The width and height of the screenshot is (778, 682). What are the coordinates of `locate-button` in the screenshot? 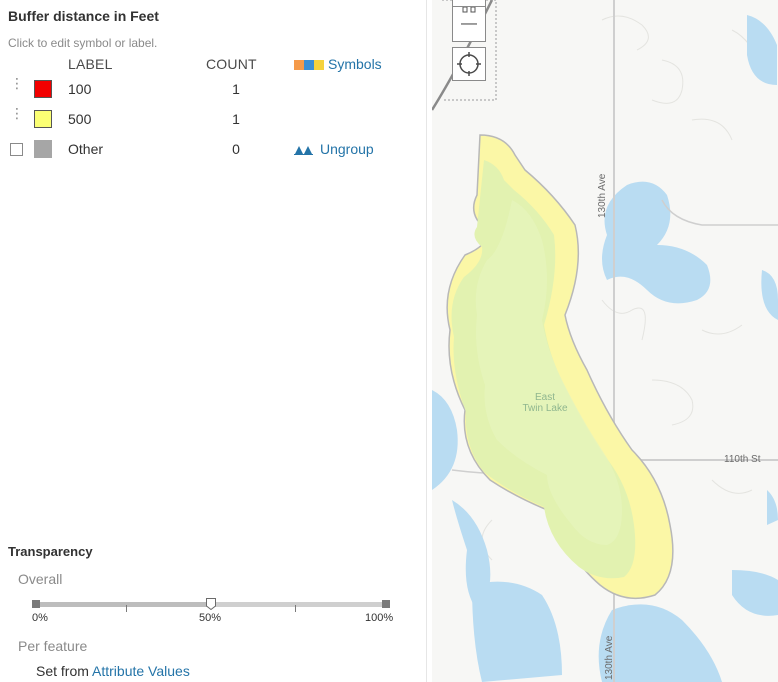 It's located at (469, 64).